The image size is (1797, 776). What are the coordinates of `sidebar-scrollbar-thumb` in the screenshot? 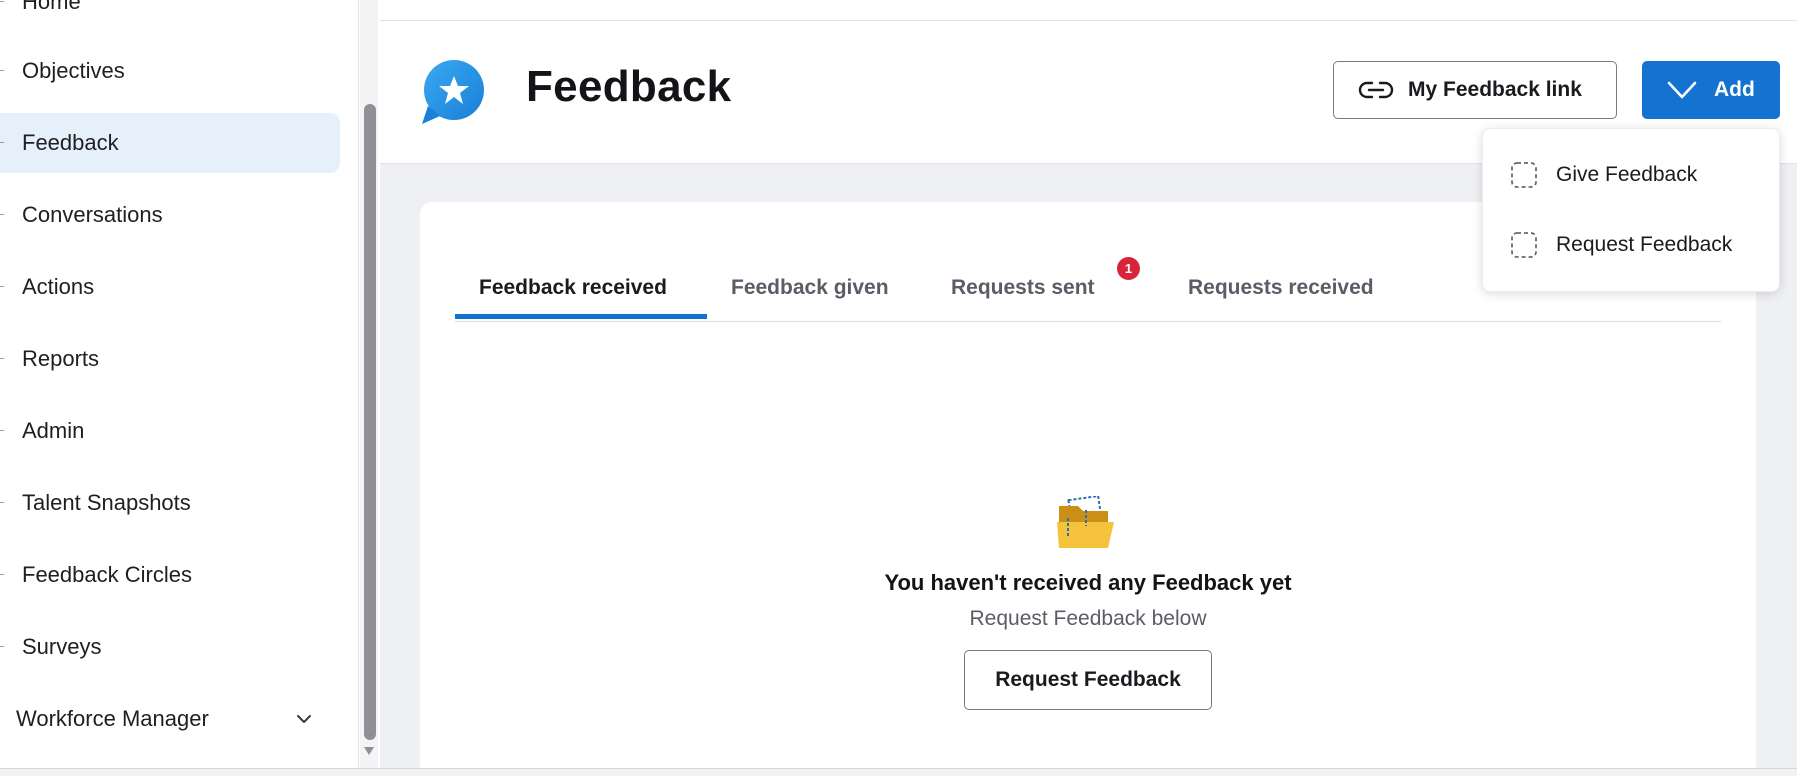 It's located at (370, 422).